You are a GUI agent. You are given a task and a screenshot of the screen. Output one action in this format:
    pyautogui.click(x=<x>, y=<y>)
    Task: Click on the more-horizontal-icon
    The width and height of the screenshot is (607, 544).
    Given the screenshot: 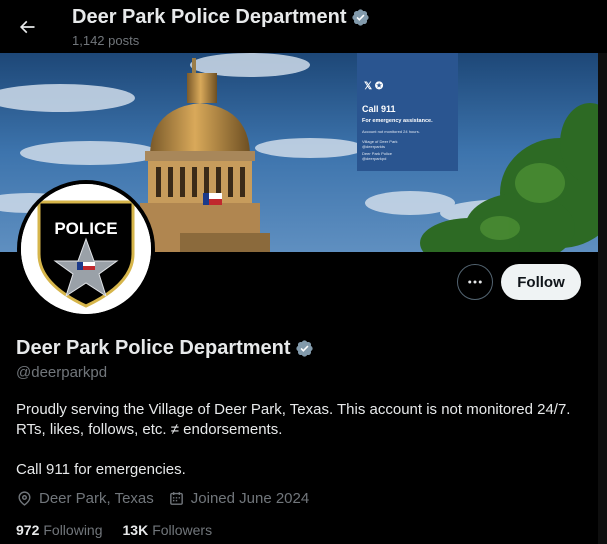 What is the action you would take?
    pyautogui.click(x=475, y=282)
    